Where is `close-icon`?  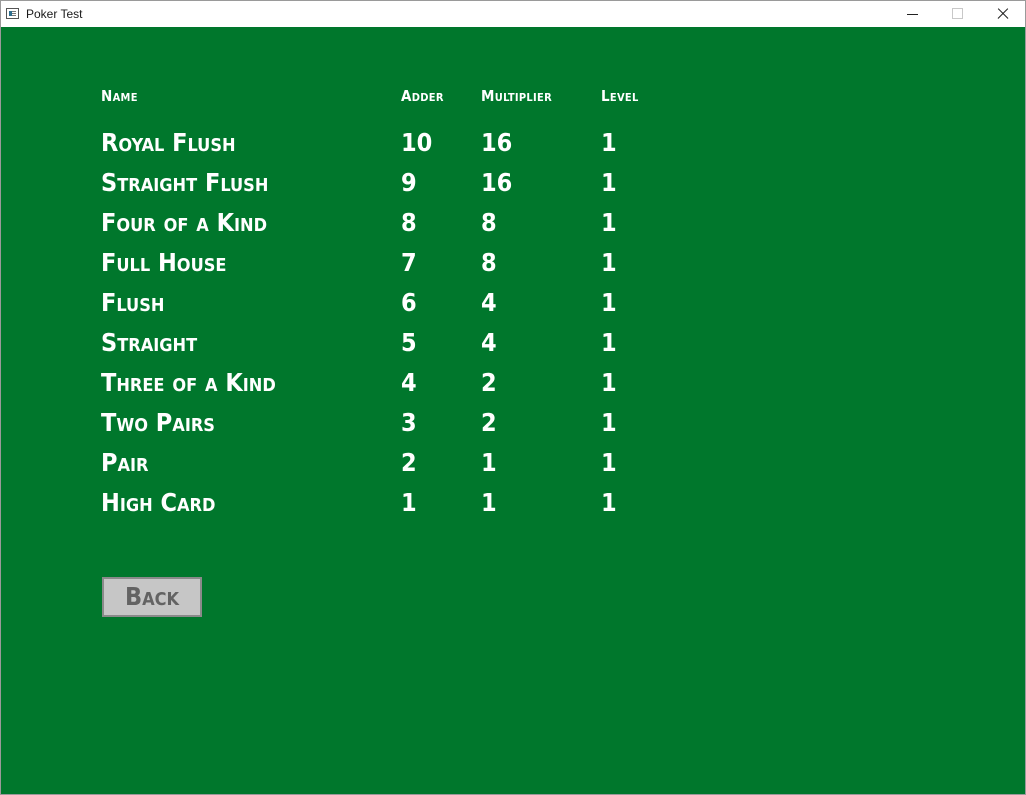 close-icon is located at coordinates (1003, 14).